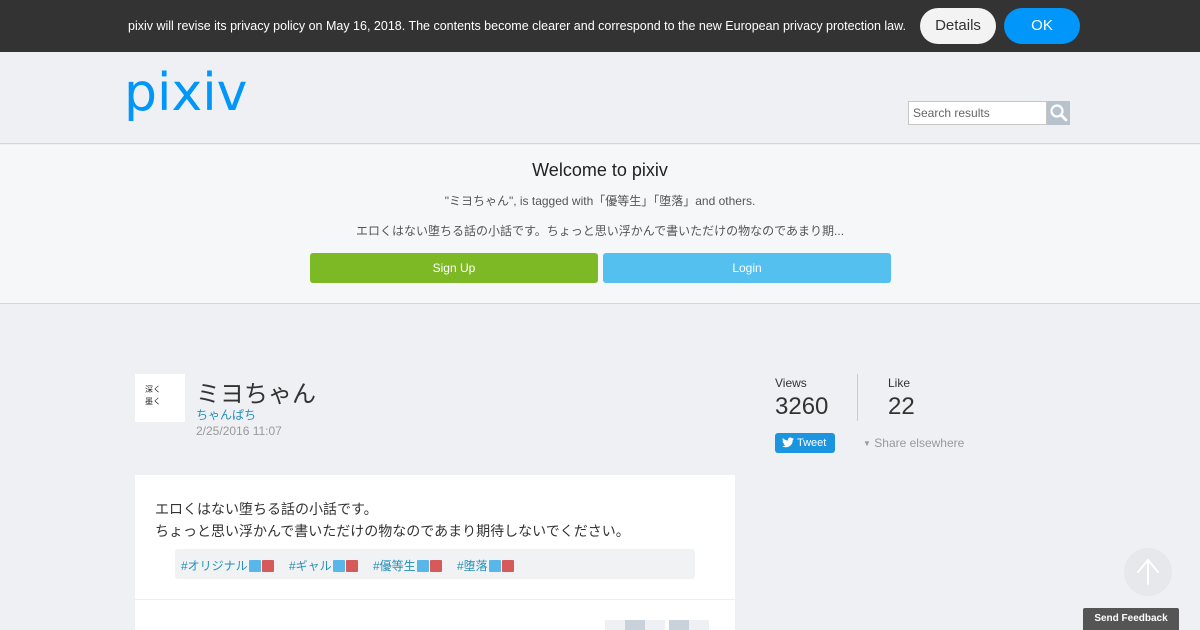 The width and height of the screenshot is (1200, 630). What do you see at coordinates (919, 443) in the screenshot?
I see `share-elsewhere-label: Share elsewhere` at bounding box center [919, 443].